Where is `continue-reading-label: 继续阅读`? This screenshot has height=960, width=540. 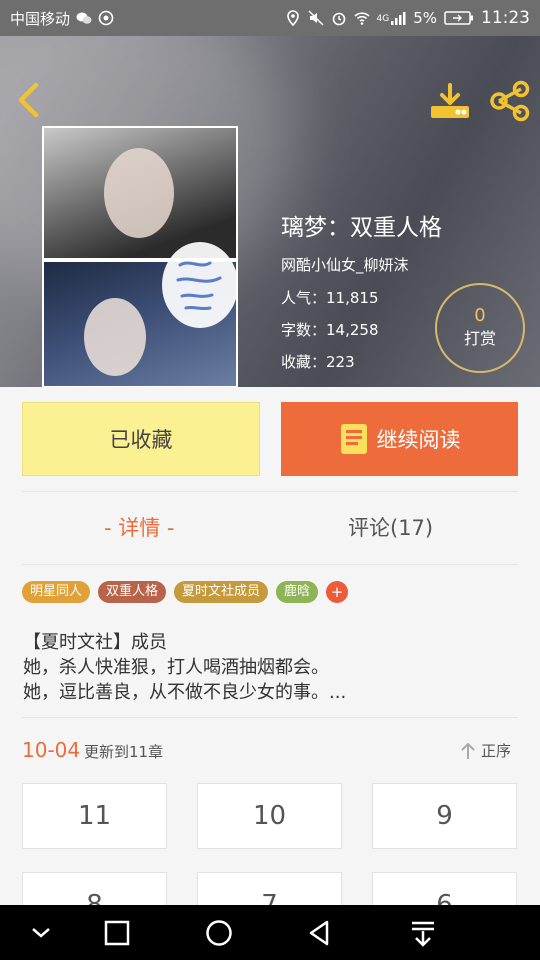
continue-reading-label: 继续阅读 is located at coordinates (418, 440).